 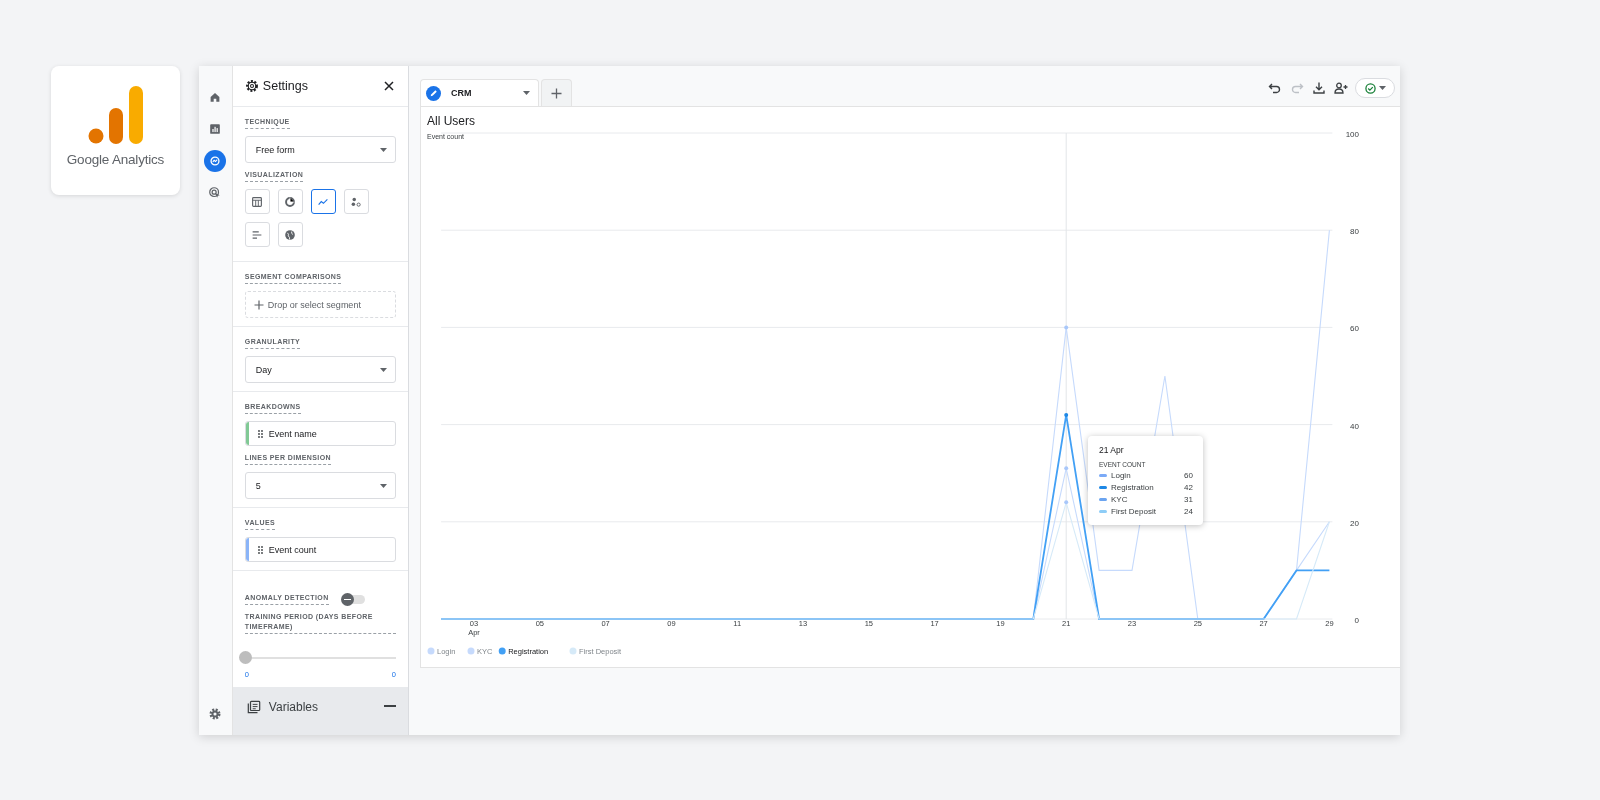 What do you see at coordinates (285, 86) in the screenshot?
I see `panel-title: Settings` at bounding box center [285, 86].